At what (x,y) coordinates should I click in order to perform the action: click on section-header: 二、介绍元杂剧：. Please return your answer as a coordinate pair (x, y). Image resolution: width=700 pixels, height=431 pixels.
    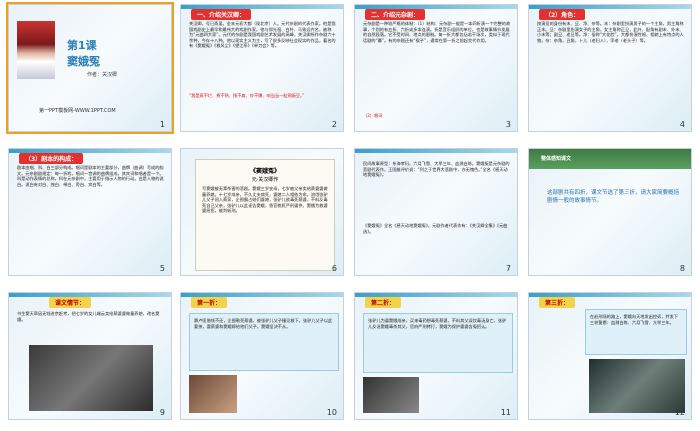
    Looking at the image, I should click on (395, 14).